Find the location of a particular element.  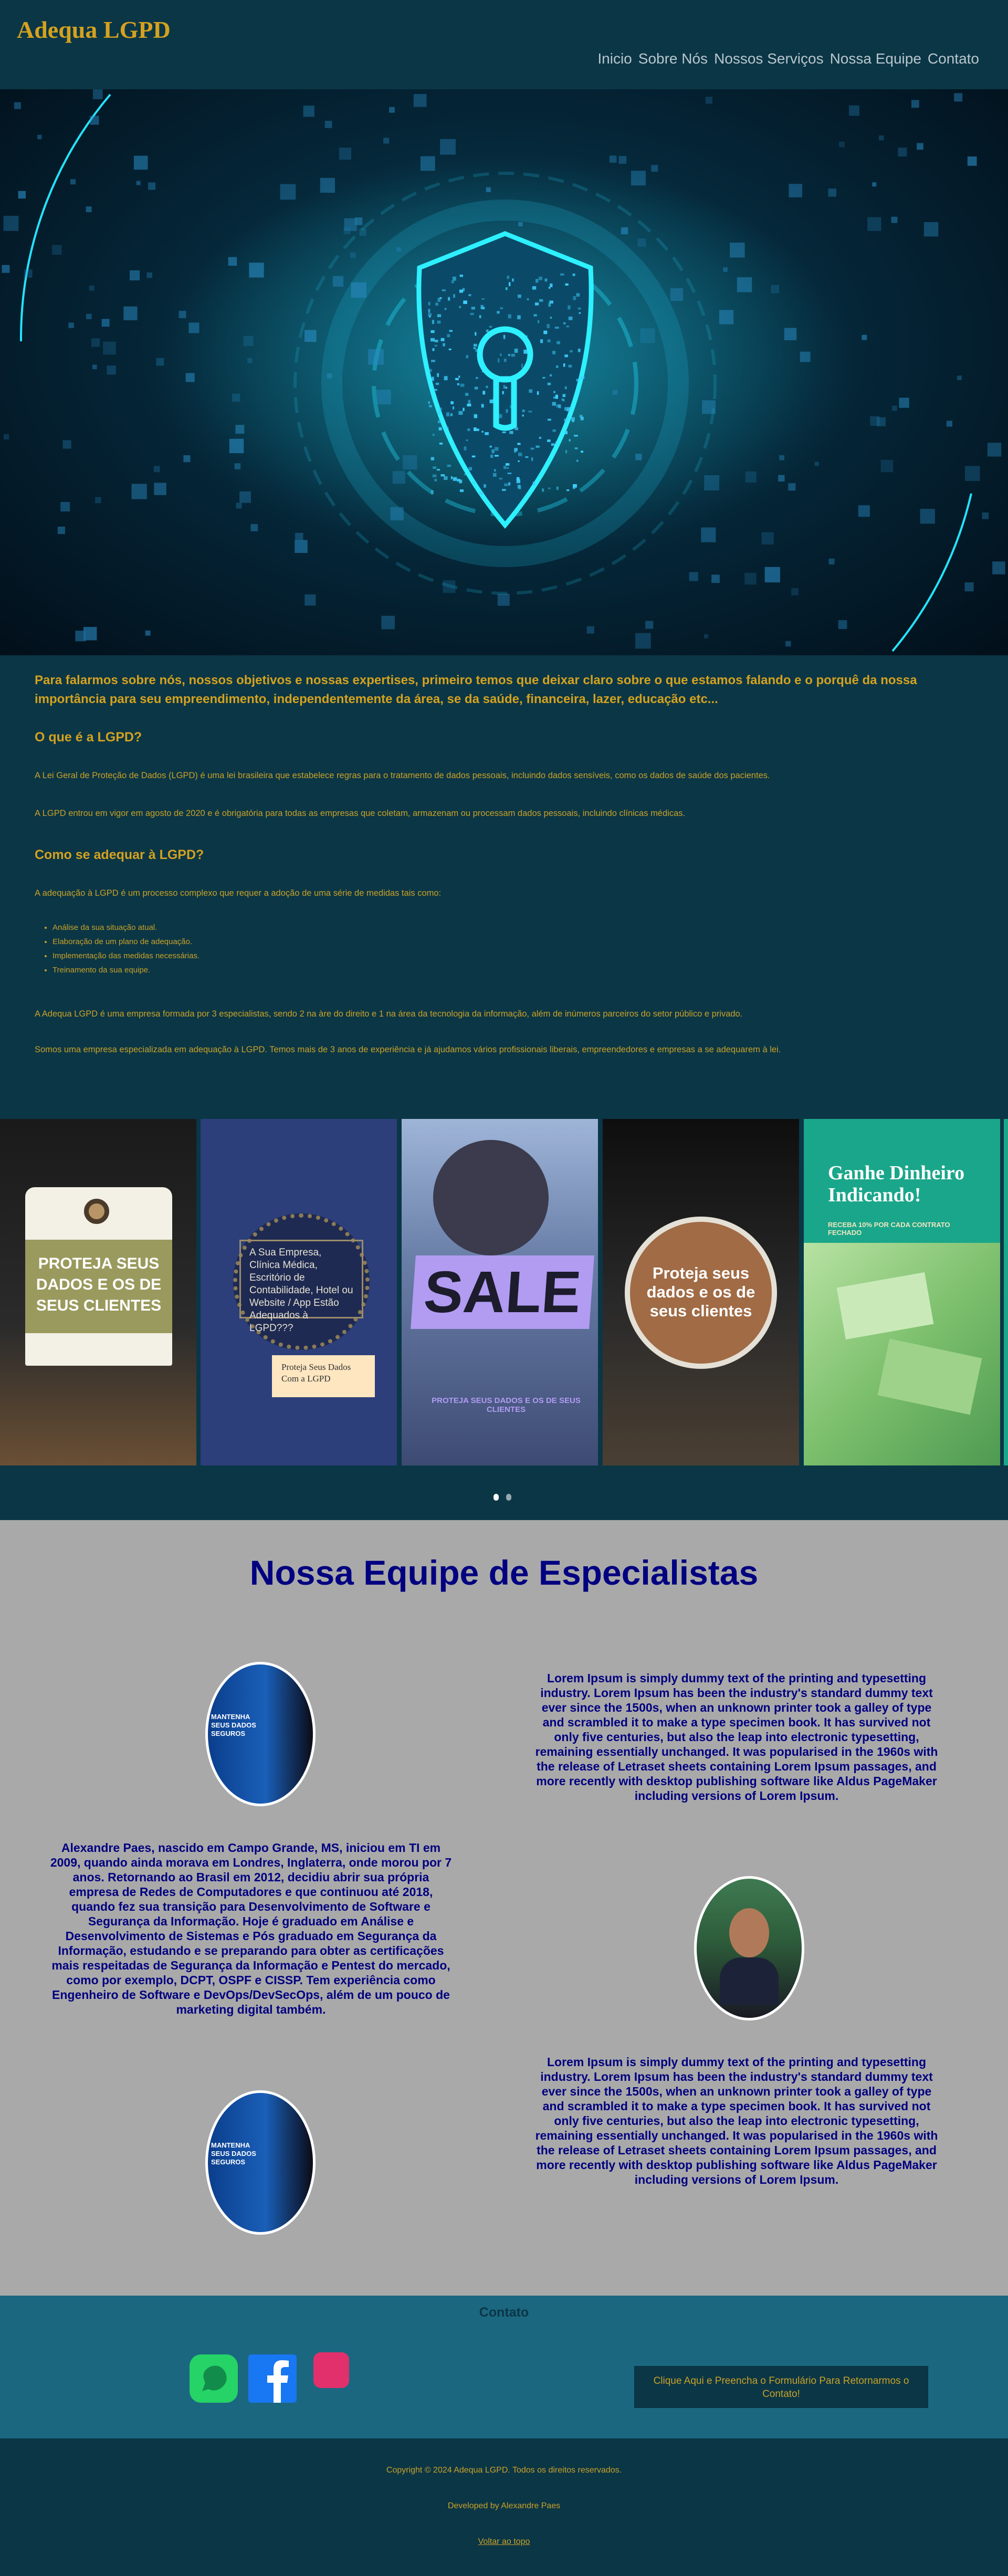

whatsapp-icon is located at coordinates (214, 2378).